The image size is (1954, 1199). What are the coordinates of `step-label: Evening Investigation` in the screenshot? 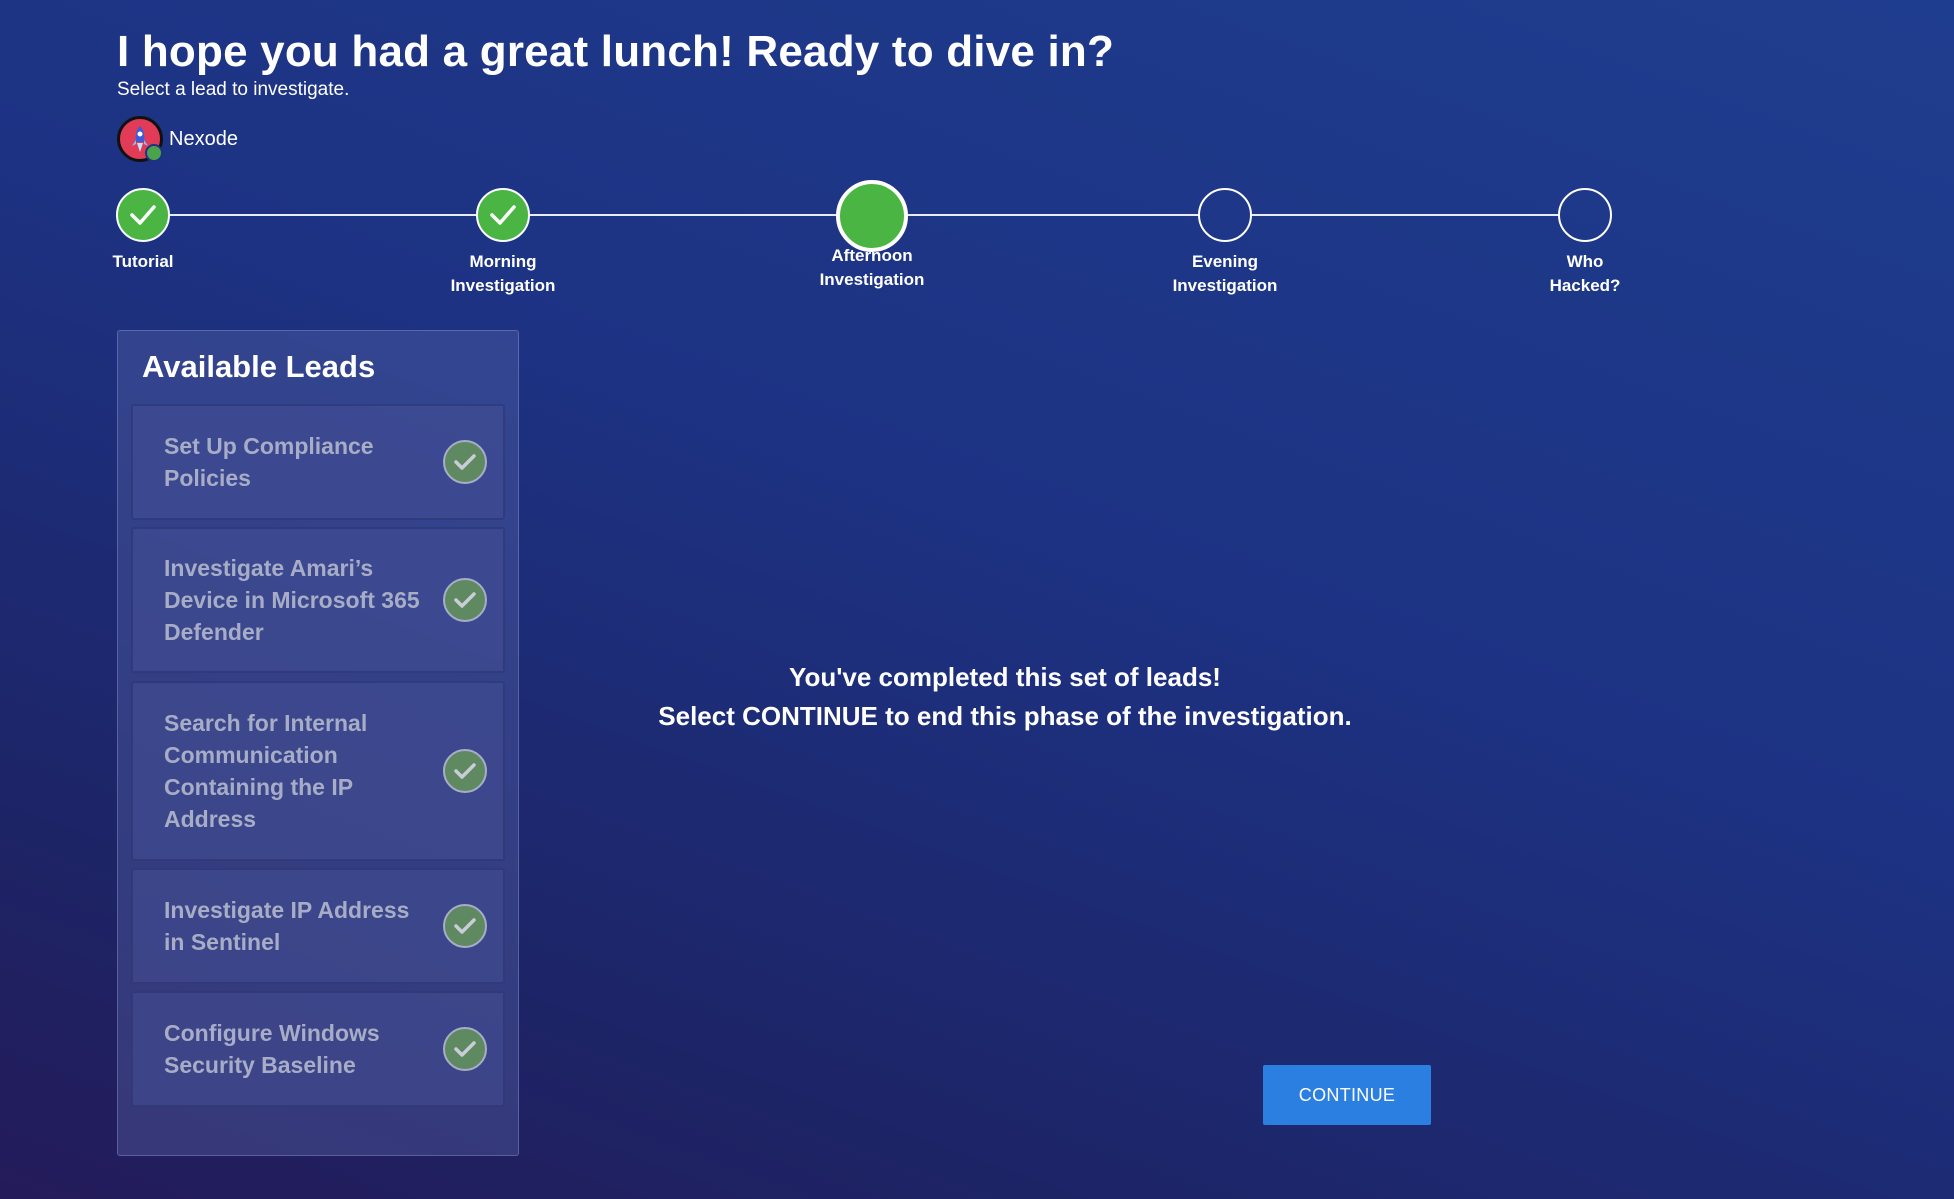 It's located at (1225, 273).